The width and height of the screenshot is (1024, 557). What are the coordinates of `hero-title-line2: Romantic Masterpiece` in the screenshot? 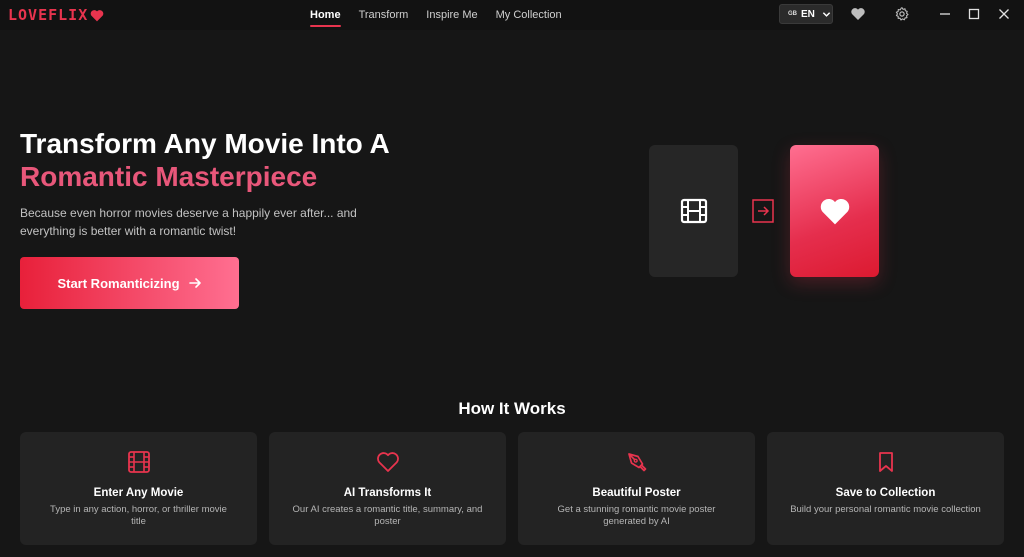 It's located at (169, 176).